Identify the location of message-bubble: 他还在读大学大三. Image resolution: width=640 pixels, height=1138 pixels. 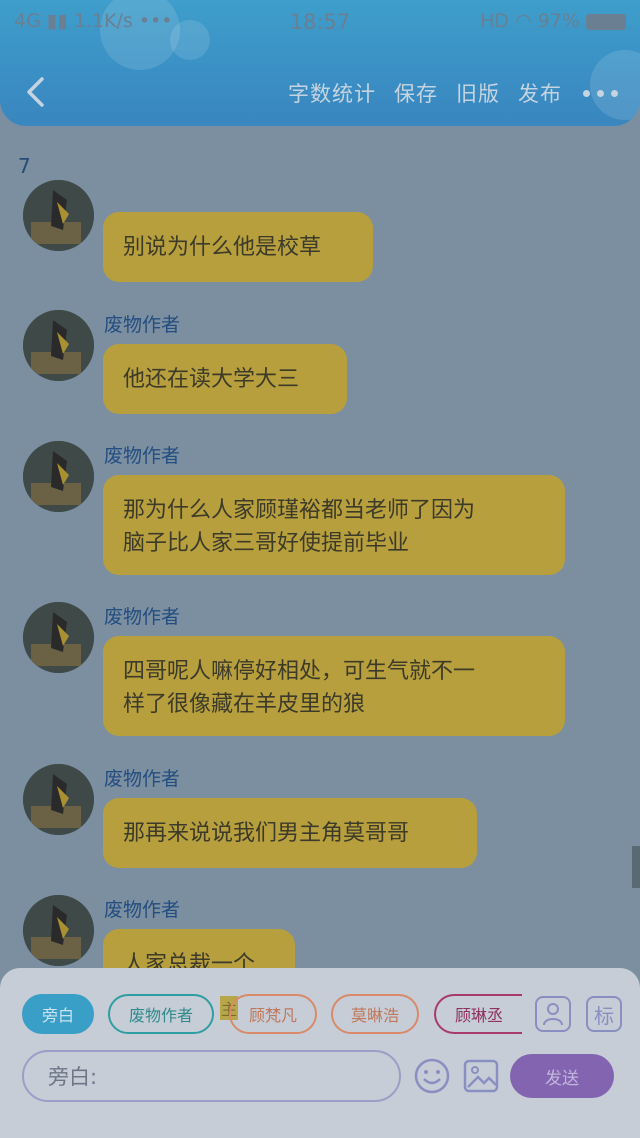
(225, 379).